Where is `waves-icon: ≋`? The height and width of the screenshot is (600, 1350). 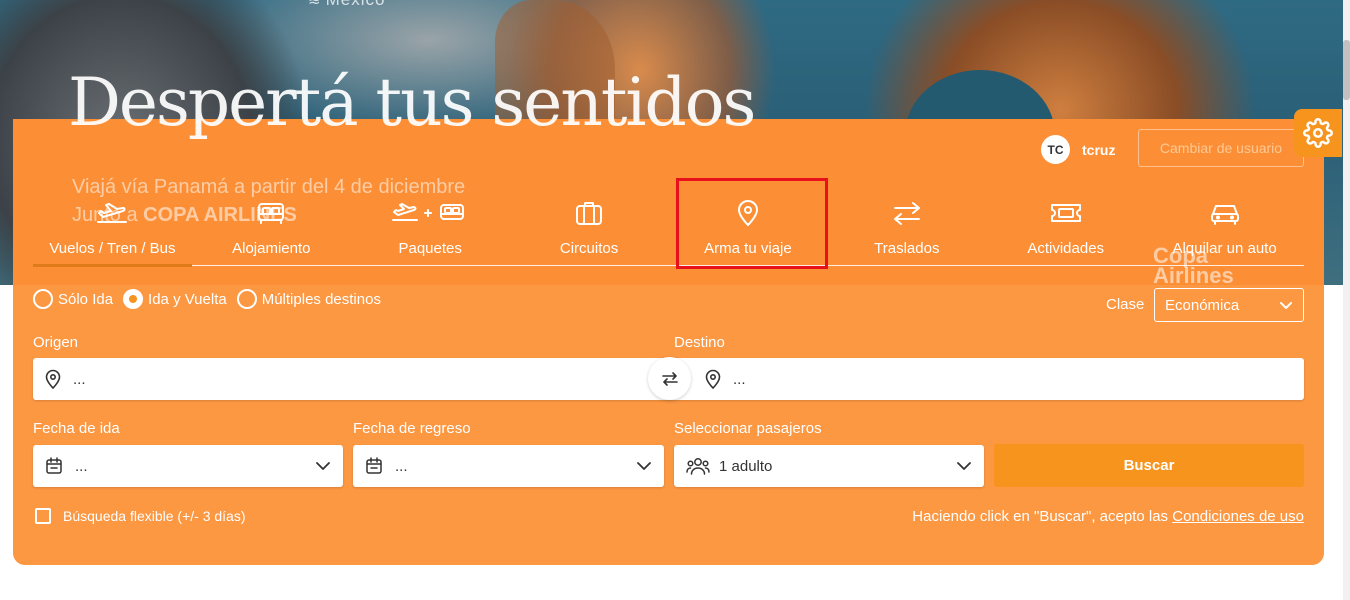
waves-icon: ≋ is located at coordinates (315, 4).